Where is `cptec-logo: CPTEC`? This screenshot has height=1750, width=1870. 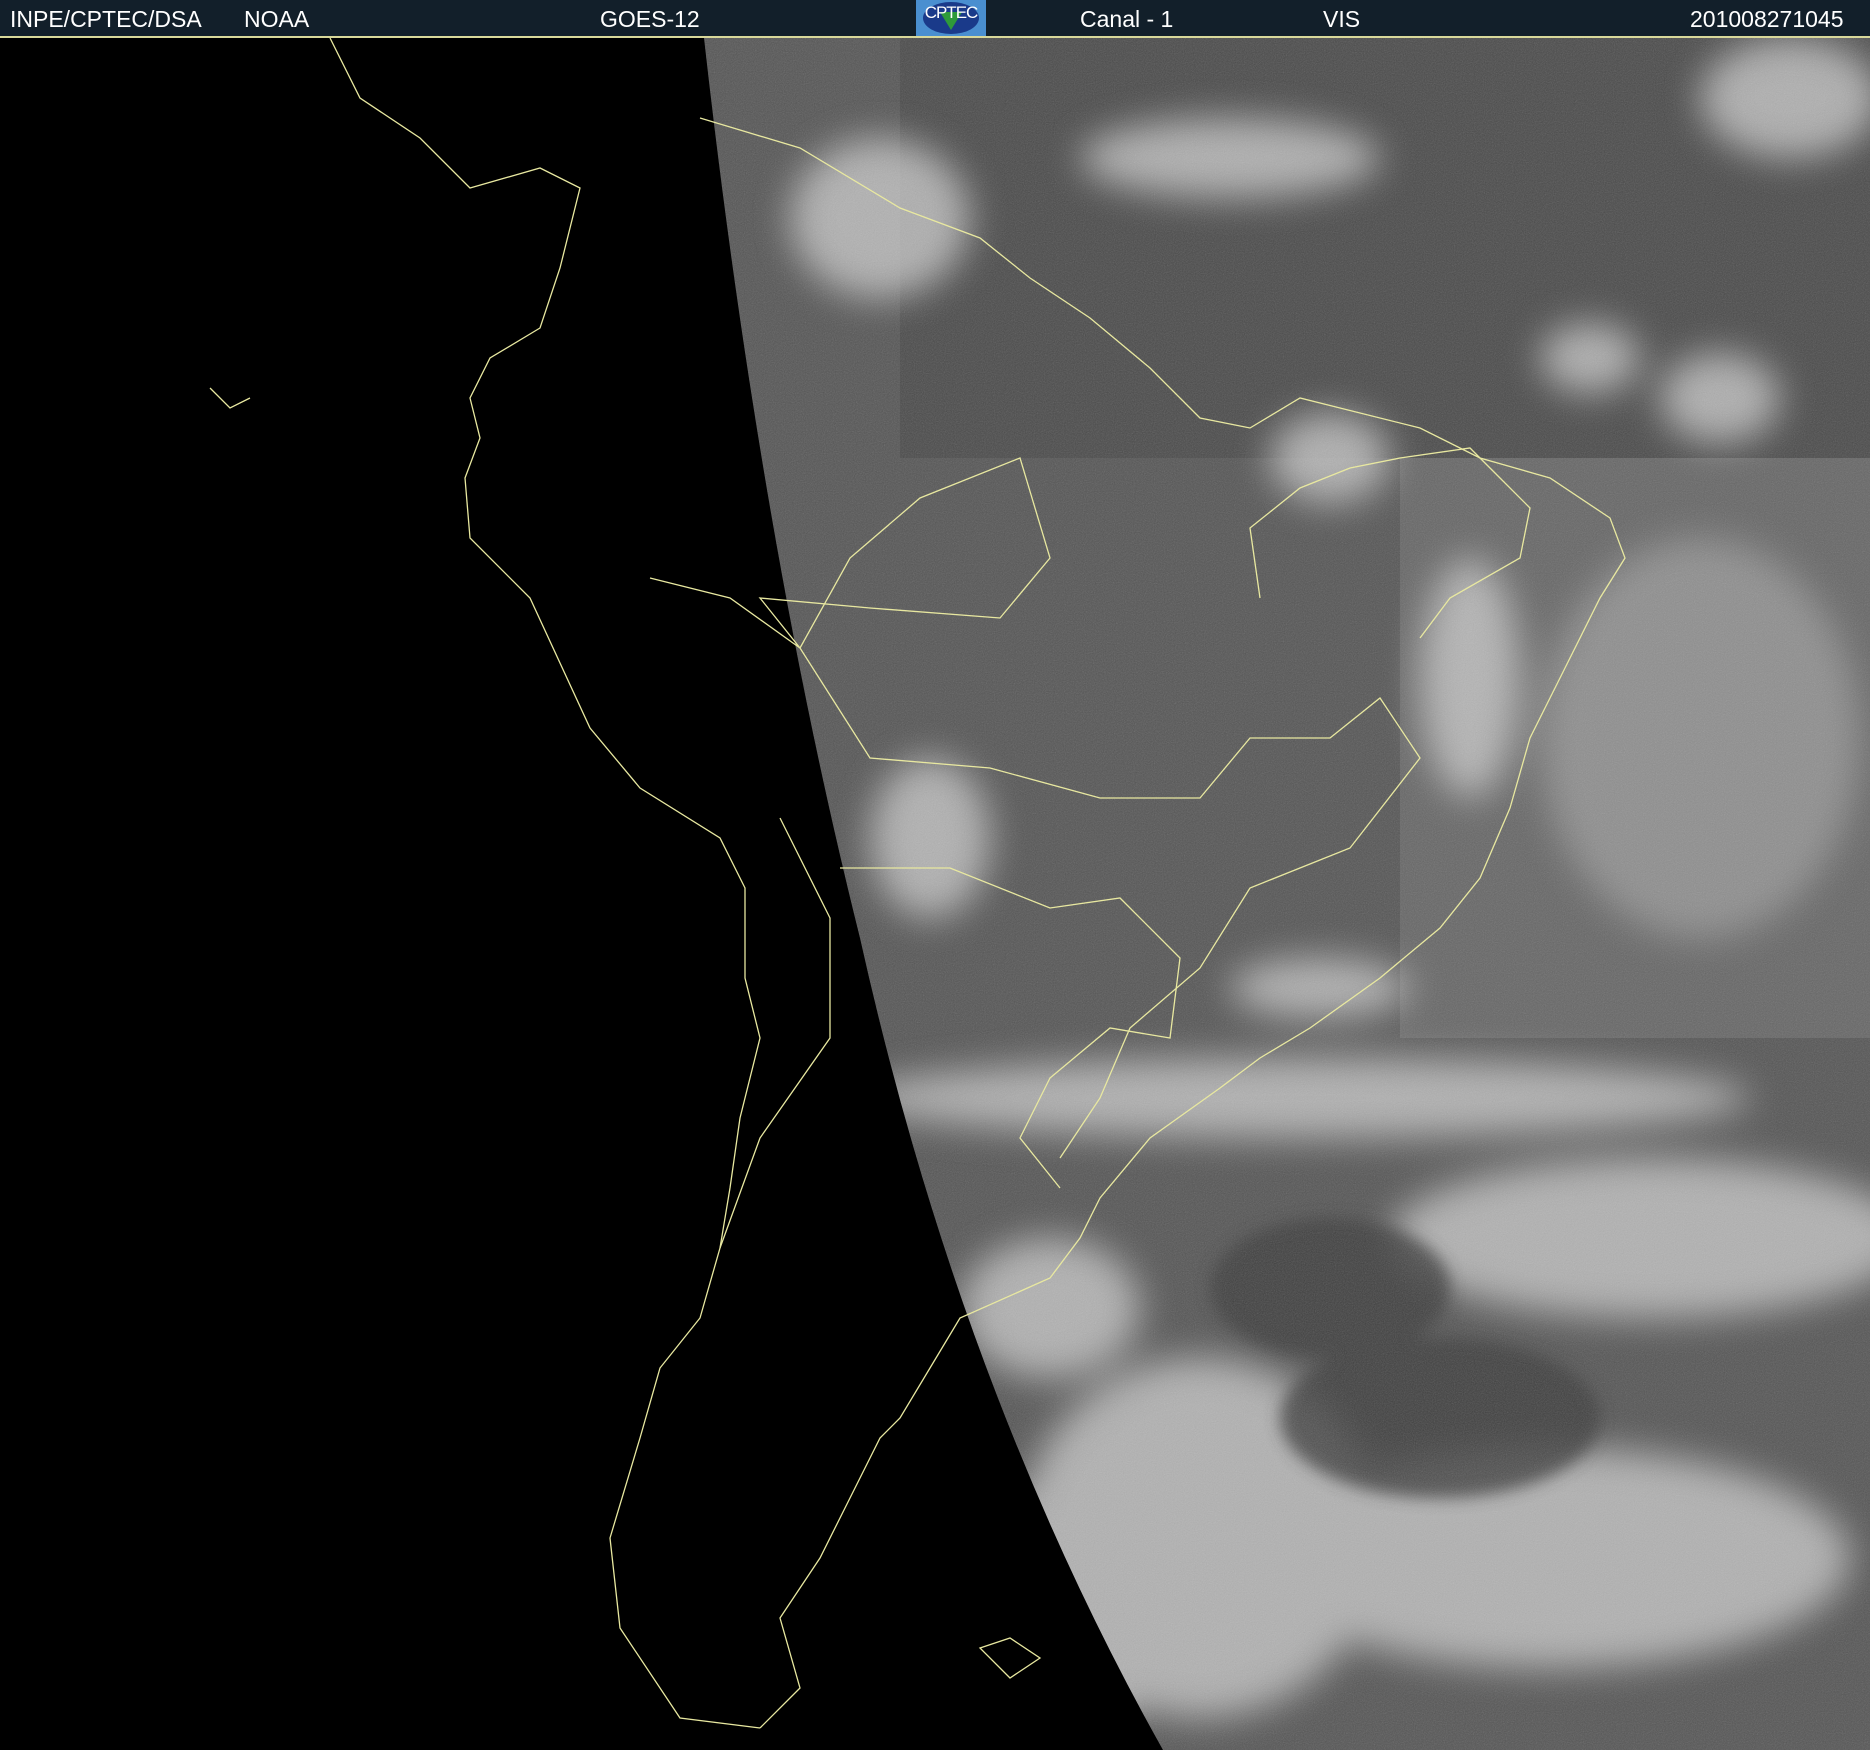
cptec-logo: CPTEC is located at coordinates (951, 18).